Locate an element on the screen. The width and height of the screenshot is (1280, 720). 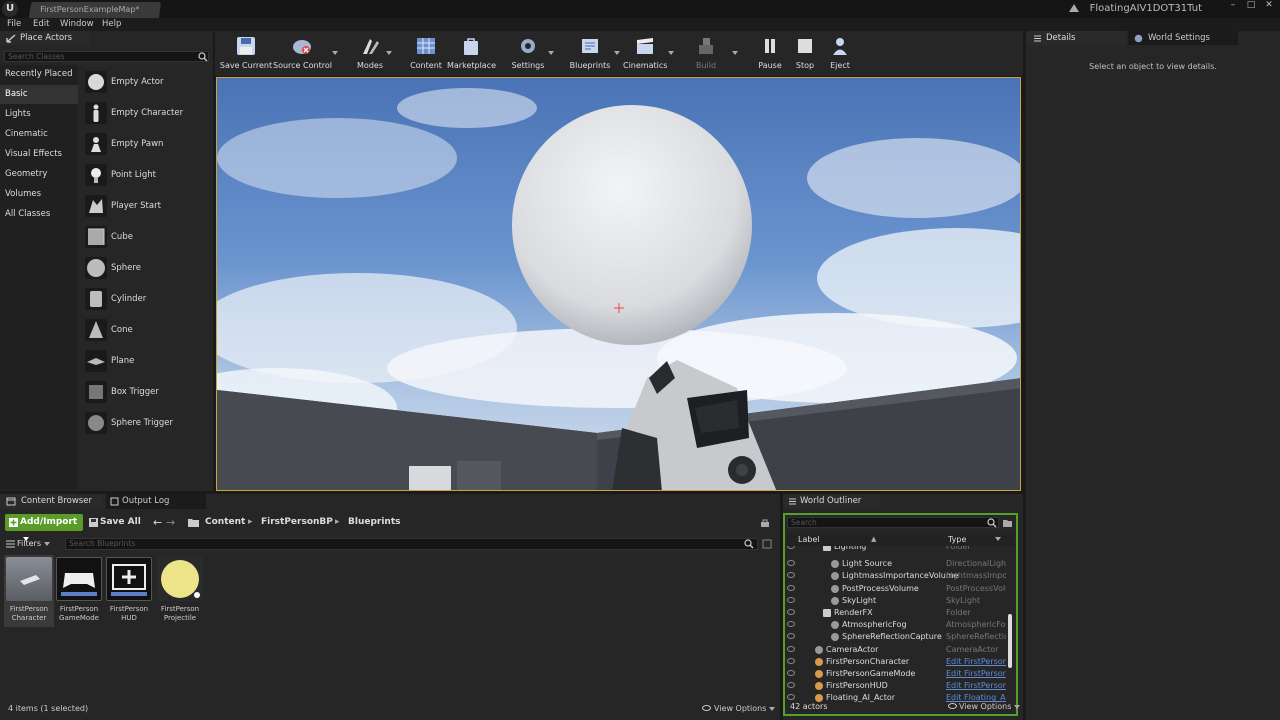
actor-item-sphere: Sphere is located at coordinates (145, 268).